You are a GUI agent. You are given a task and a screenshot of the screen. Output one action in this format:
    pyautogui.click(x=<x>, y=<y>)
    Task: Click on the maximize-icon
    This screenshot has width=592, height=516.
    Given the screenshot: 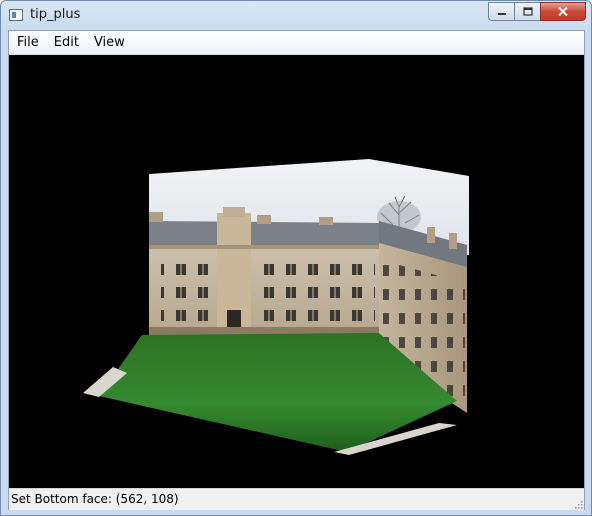 What is the action you would take?
    pyautogui.click(x=527, y=11)
    